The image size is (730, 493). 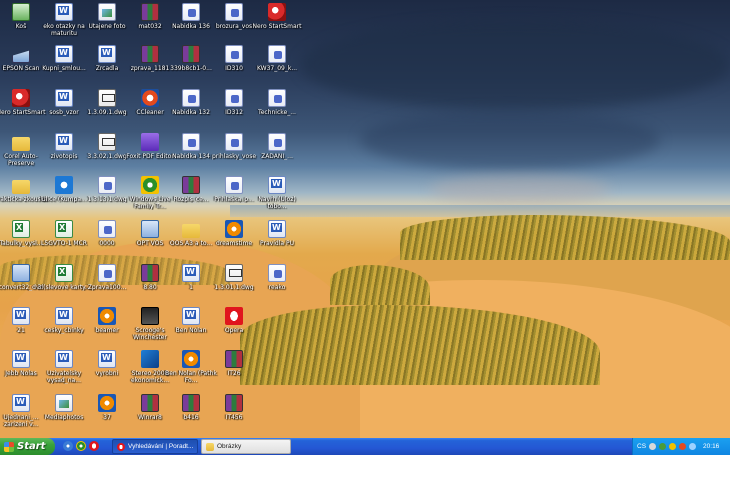 I want to click on windows-flag-icon, so click(x=9, y=446).